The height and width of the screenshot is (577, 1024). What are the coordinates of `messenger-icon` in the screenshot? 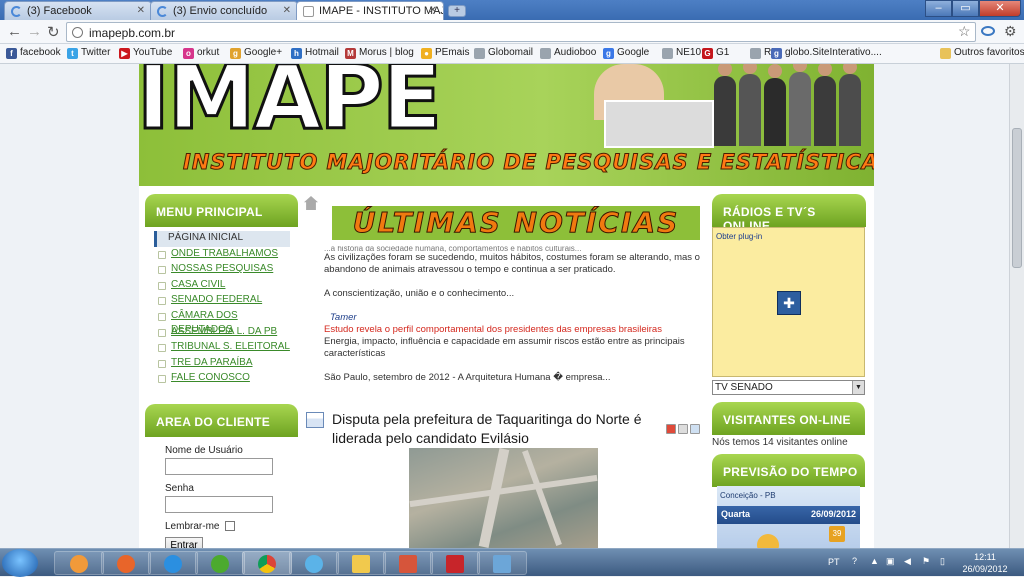 It's located at (314, 563).